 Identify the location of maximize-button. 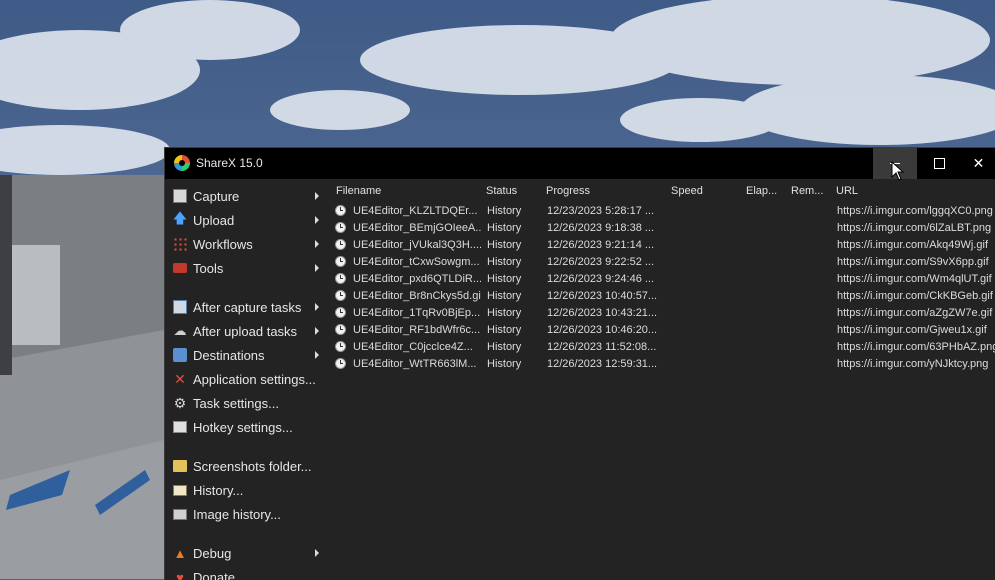
(939, 163).